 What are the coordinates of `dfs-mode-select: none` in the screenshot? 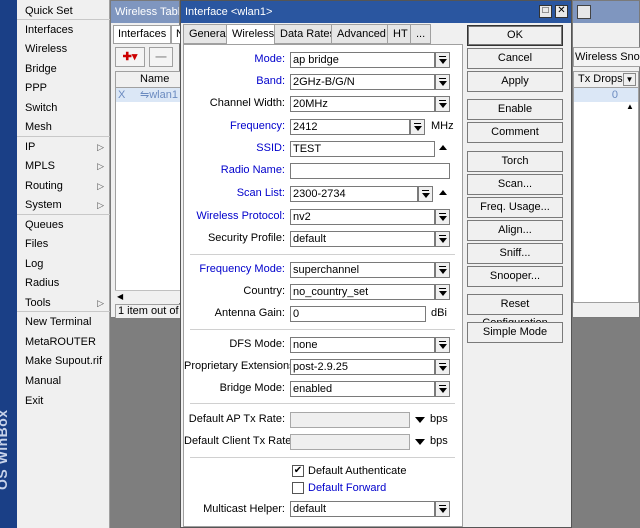 It's located at (362, 345).